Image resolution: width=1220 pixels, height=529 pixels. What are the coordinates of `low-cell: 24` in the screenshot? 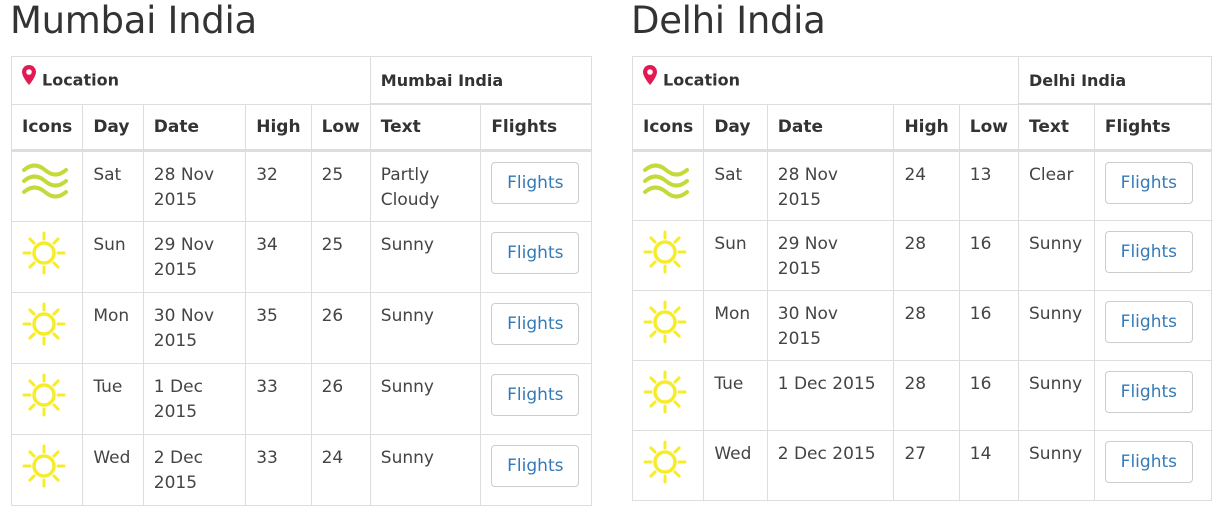 It's located at (340, 470).